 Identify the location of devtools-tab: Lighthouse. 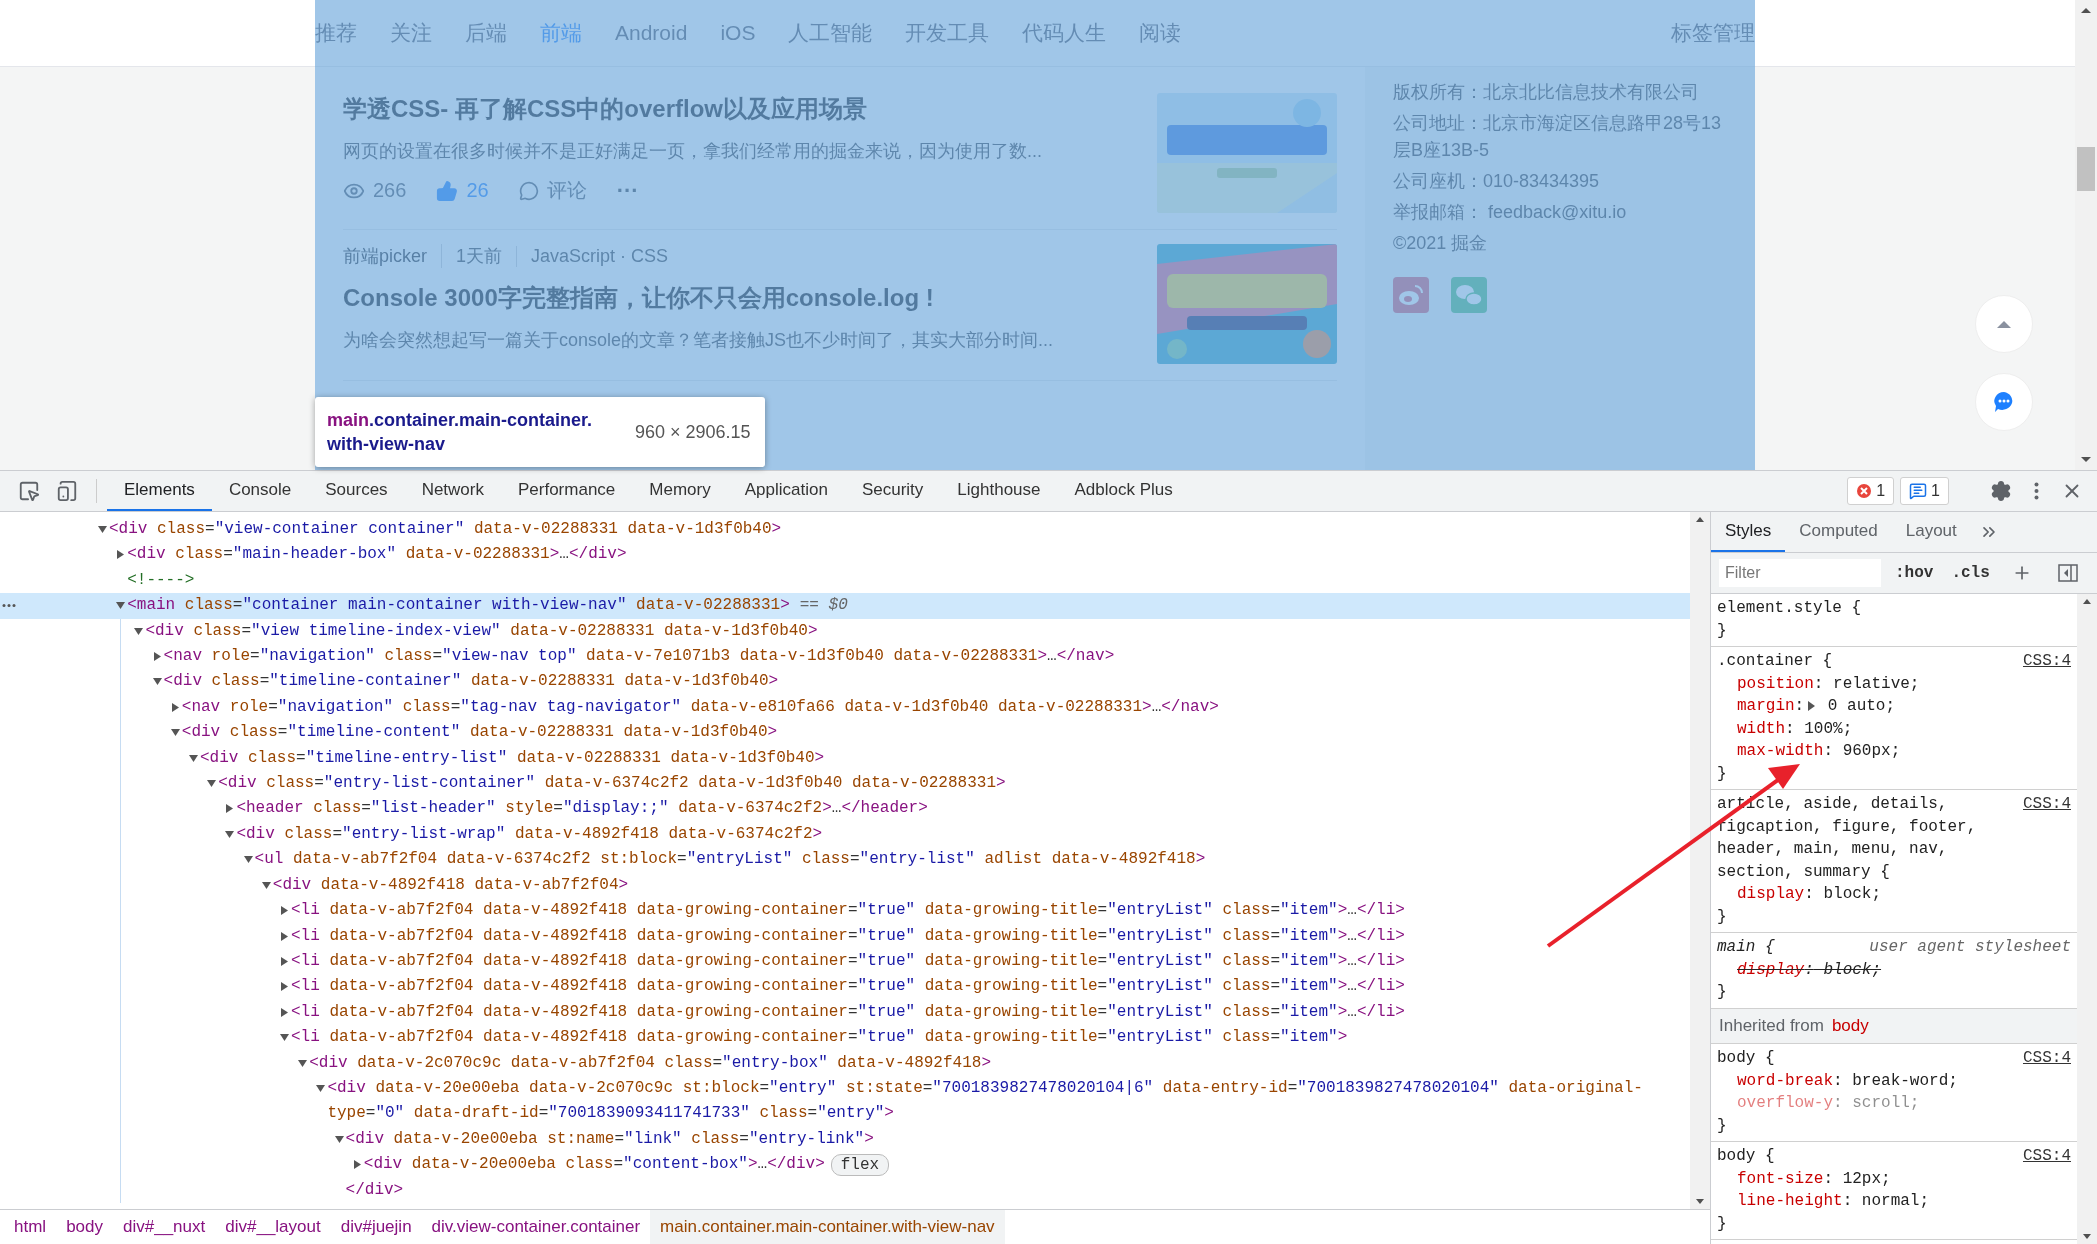
(999, 491).